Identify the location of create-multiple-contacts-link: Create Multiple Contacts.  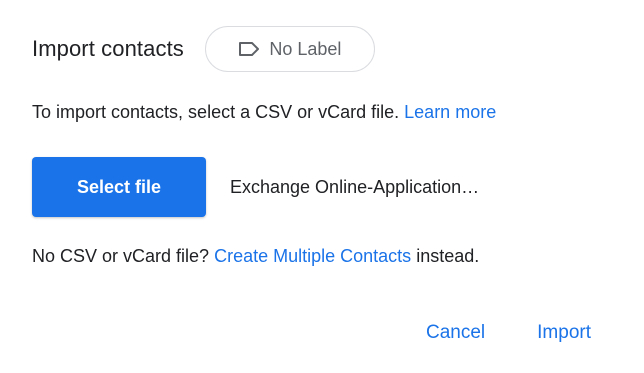
(312, 256).